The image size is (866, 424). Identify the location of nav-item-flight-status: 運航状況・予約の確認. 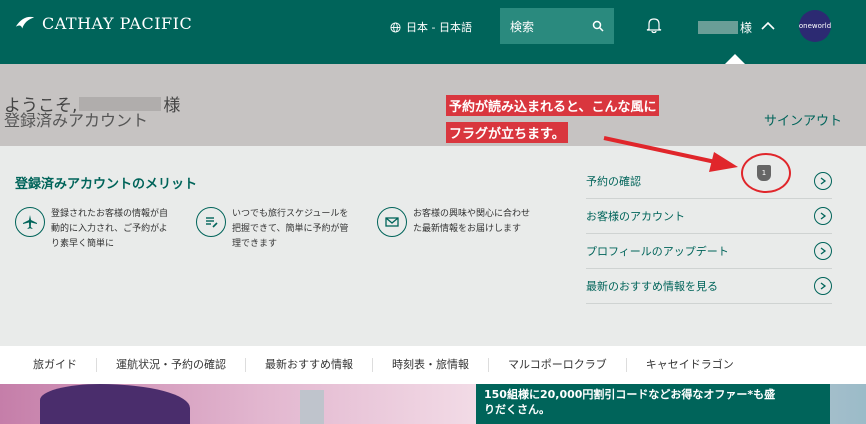
(171, 365).